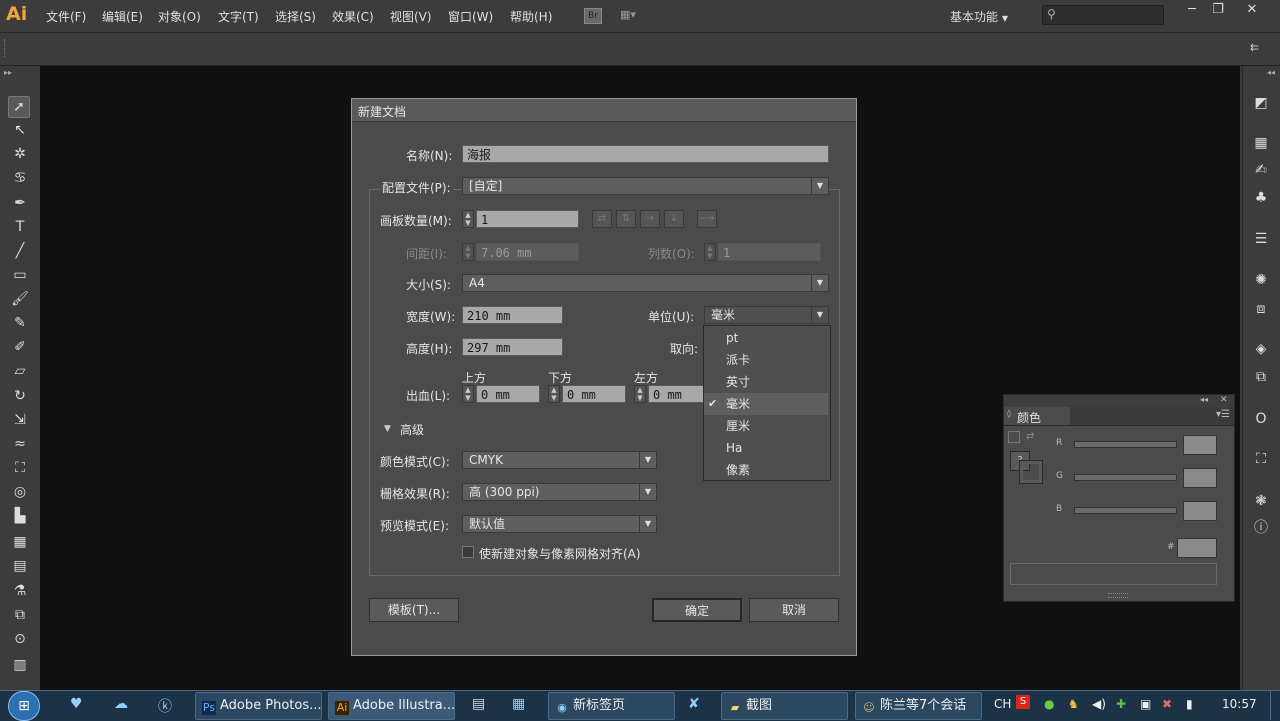  Describe the element at coordinates (1099, 704) in the screenshot. I see `volume-icon: ◀)` at that location.